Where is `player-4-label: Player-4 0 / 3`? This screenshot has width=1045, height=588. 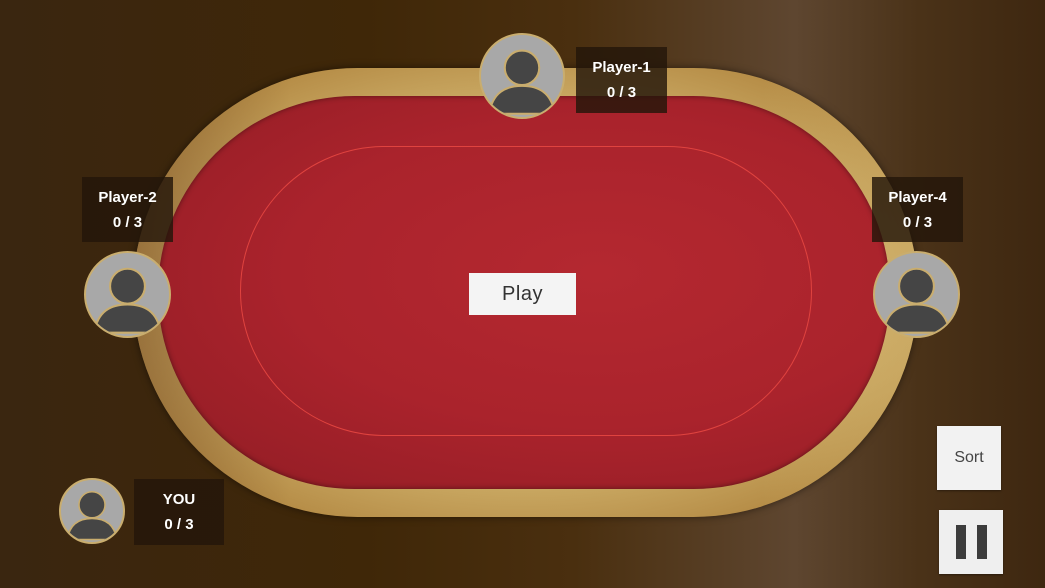 player-4-label: Player-4 0 / 3 is located at coordinates (917, 209).